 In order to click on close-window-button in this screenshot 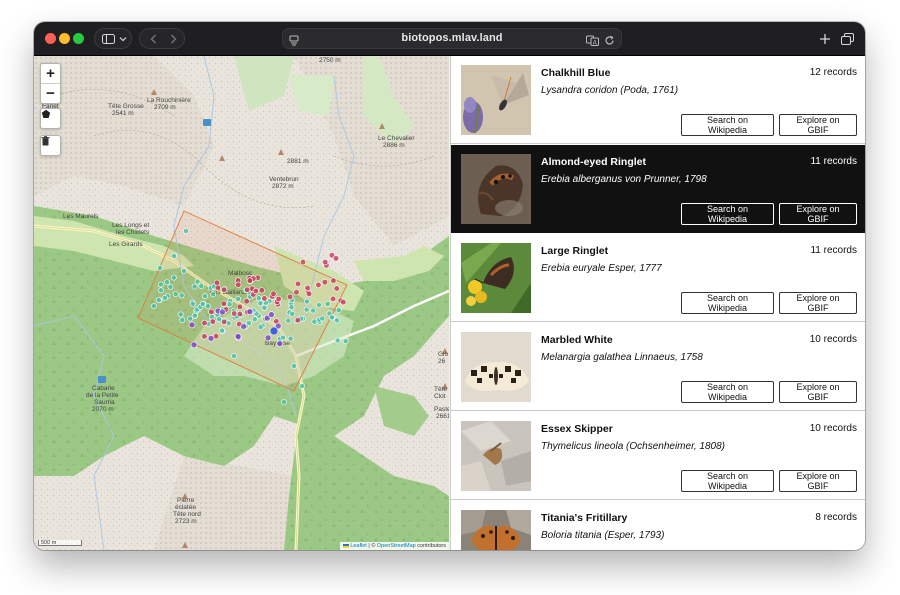, I will do `click(50, 38)`.